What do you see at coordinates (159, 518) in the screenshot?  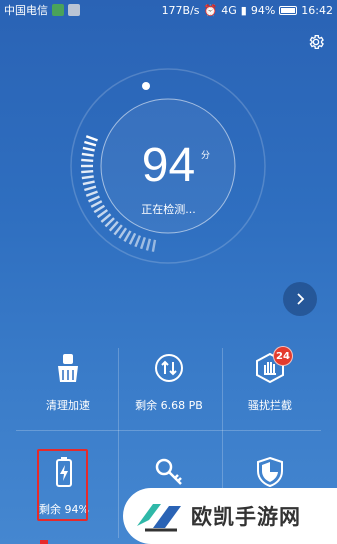 I see `watermark-logo-icon` at bounding box center [159, 518].